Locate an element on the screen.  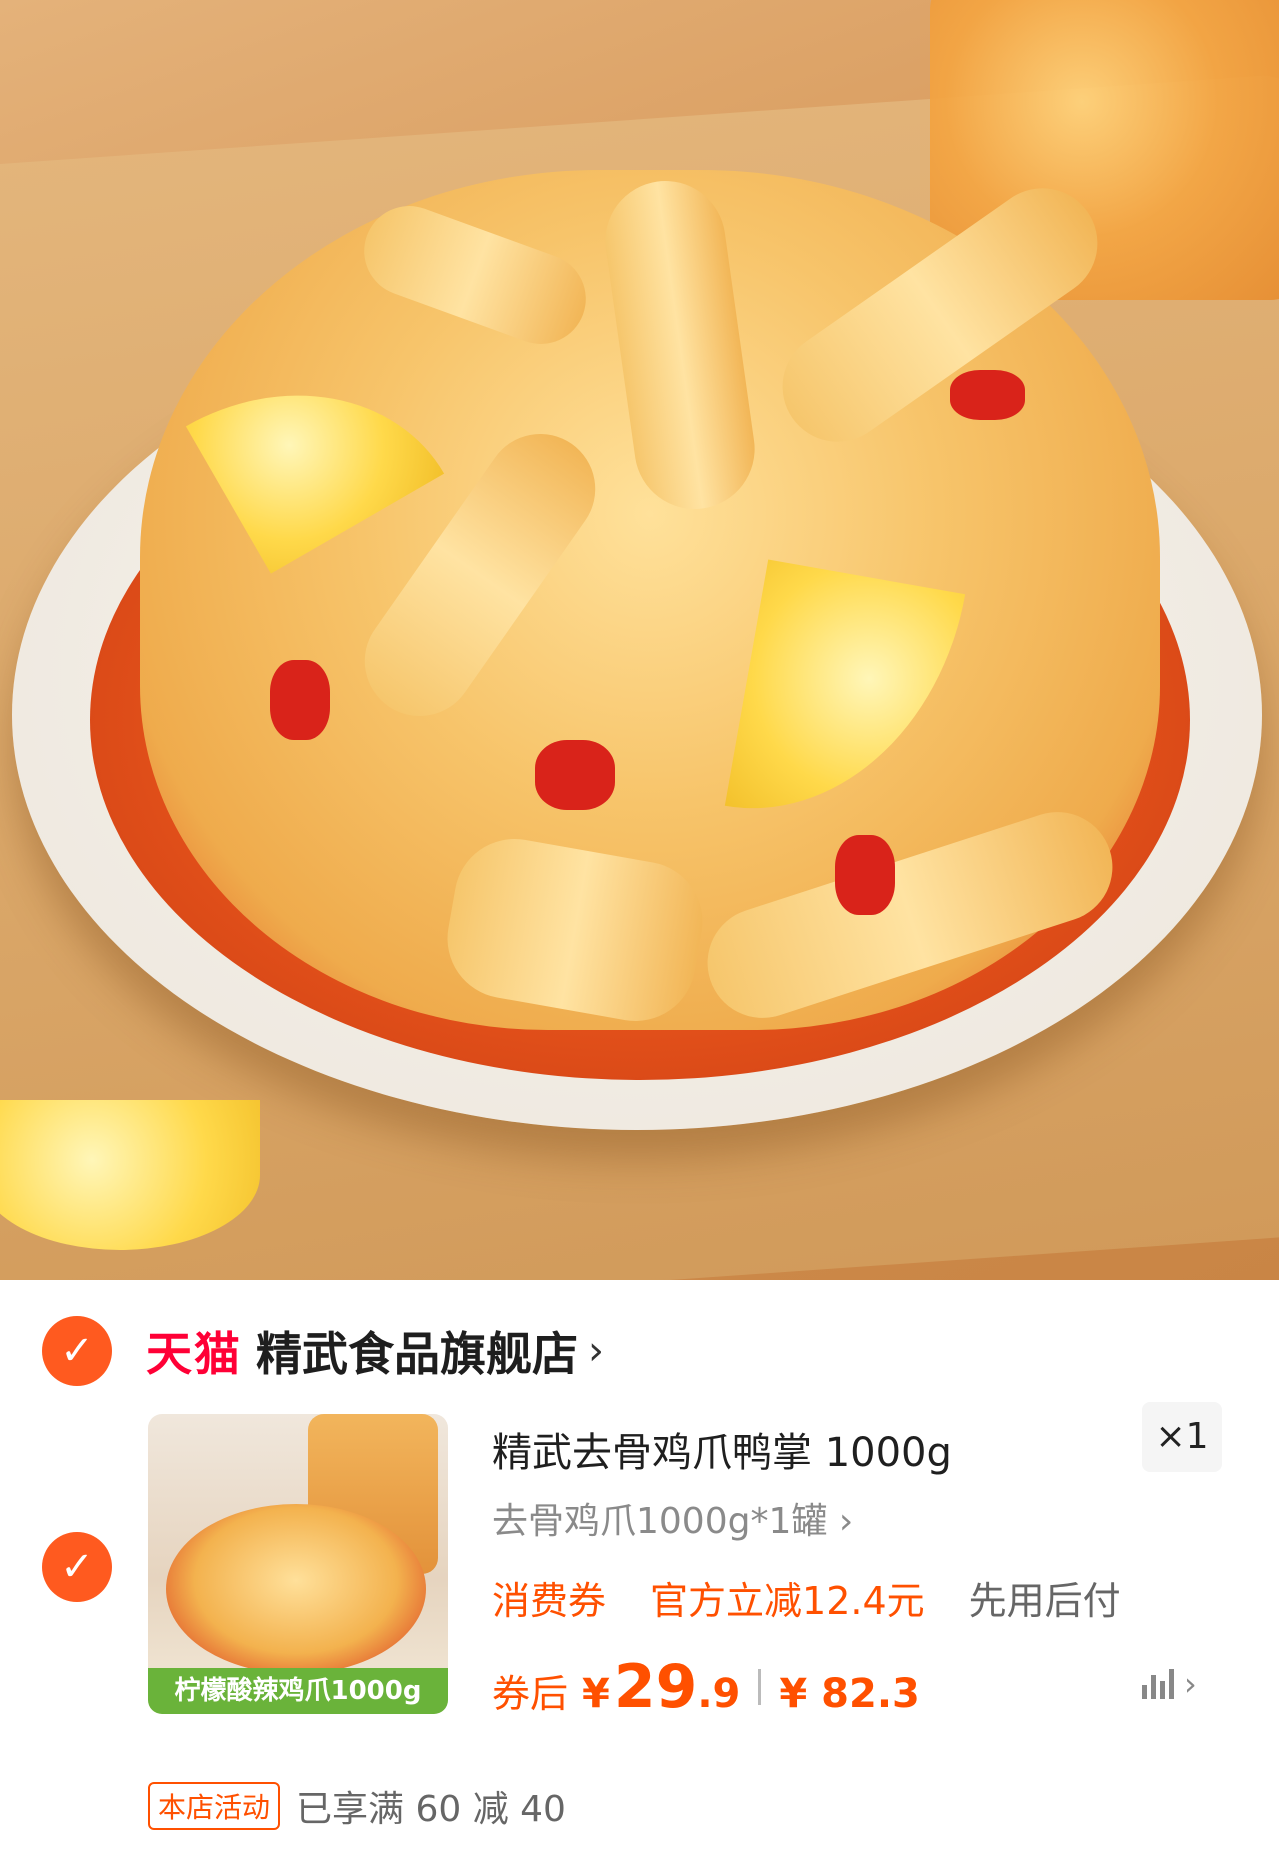
price-detail-button: › is located at coordinates (1169, 1684).